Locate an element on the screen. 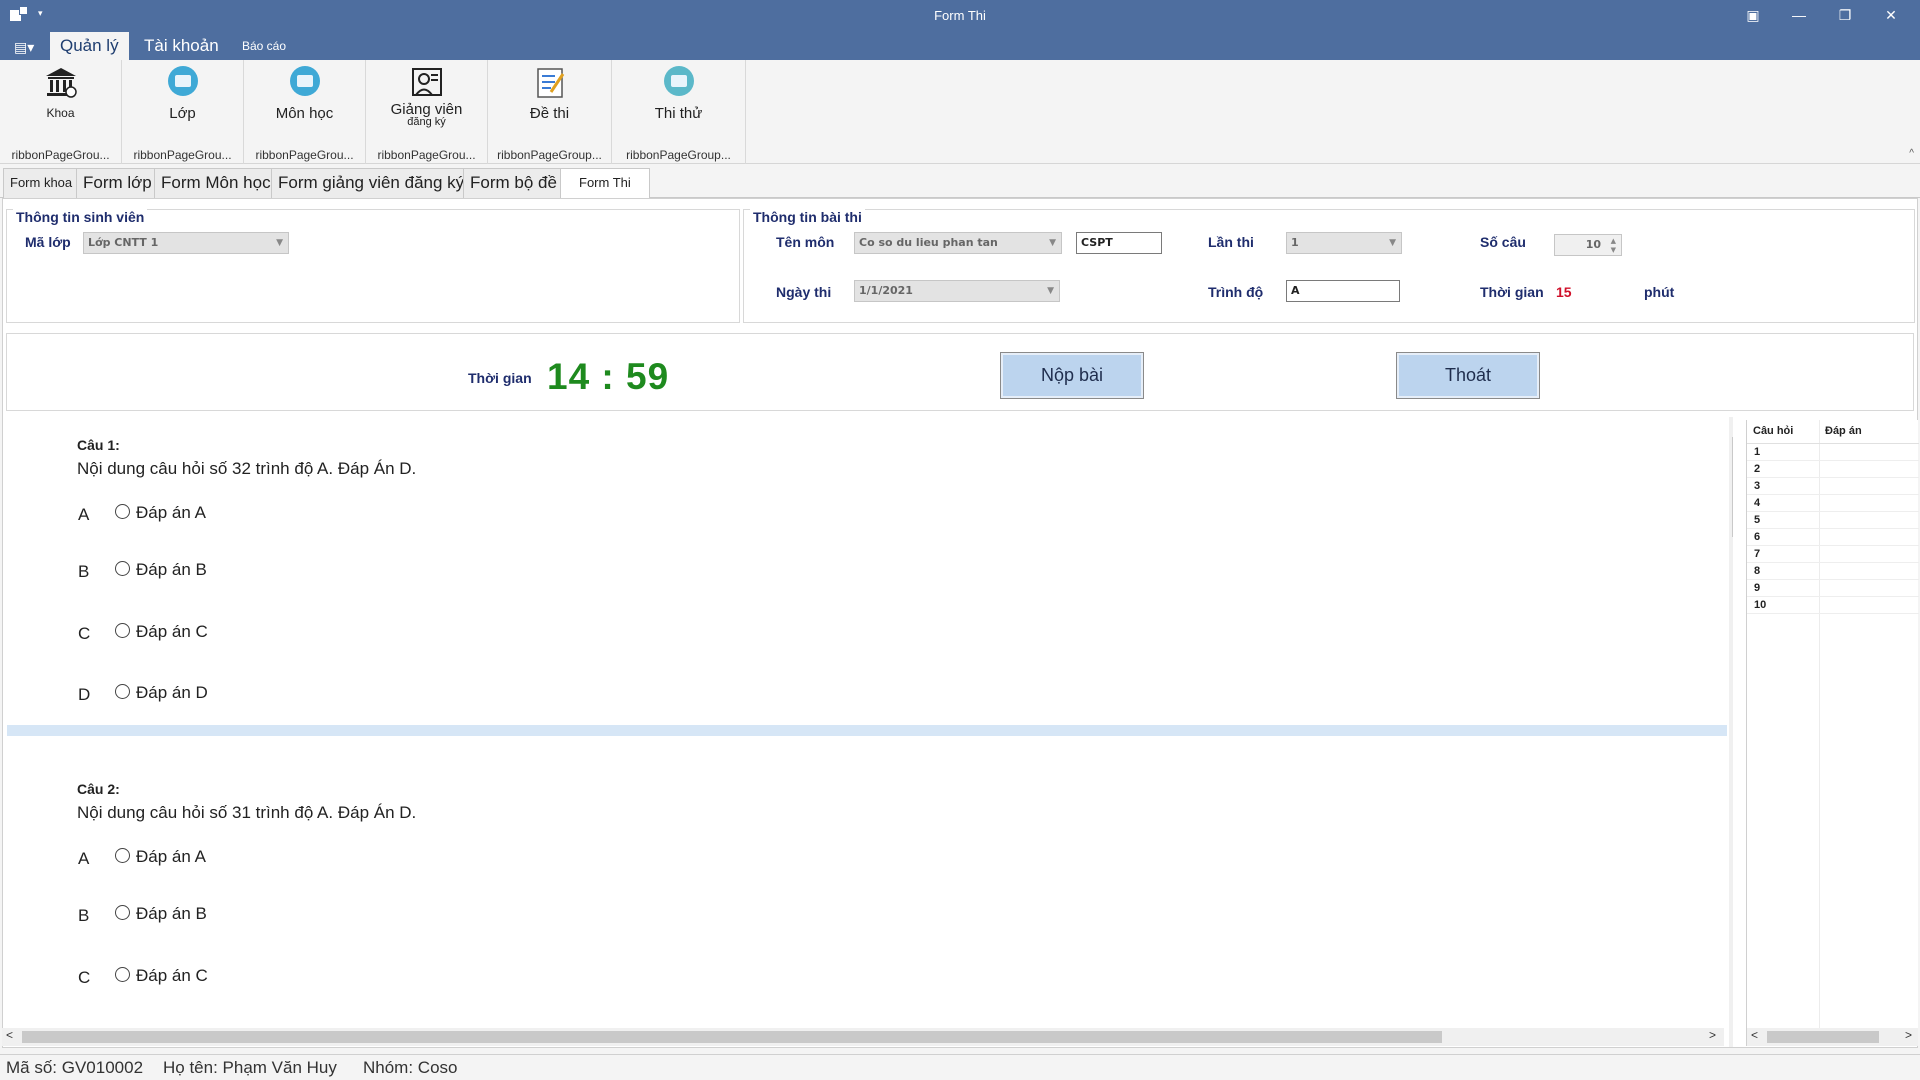 The width and height of the screenshot is (1920, 1080). giang-vien-button: Giảng viên đăng ký is located at coordinates (426, 103).